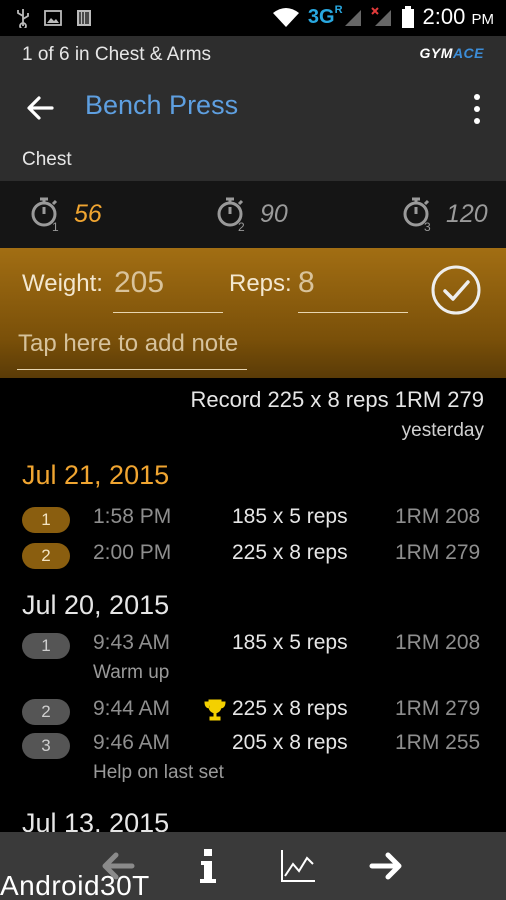 This screenshot has height=900, width=506. Describe the element at coordinates (477, 109) in the screenshot. I see `overflow-menu-icon` at that location.